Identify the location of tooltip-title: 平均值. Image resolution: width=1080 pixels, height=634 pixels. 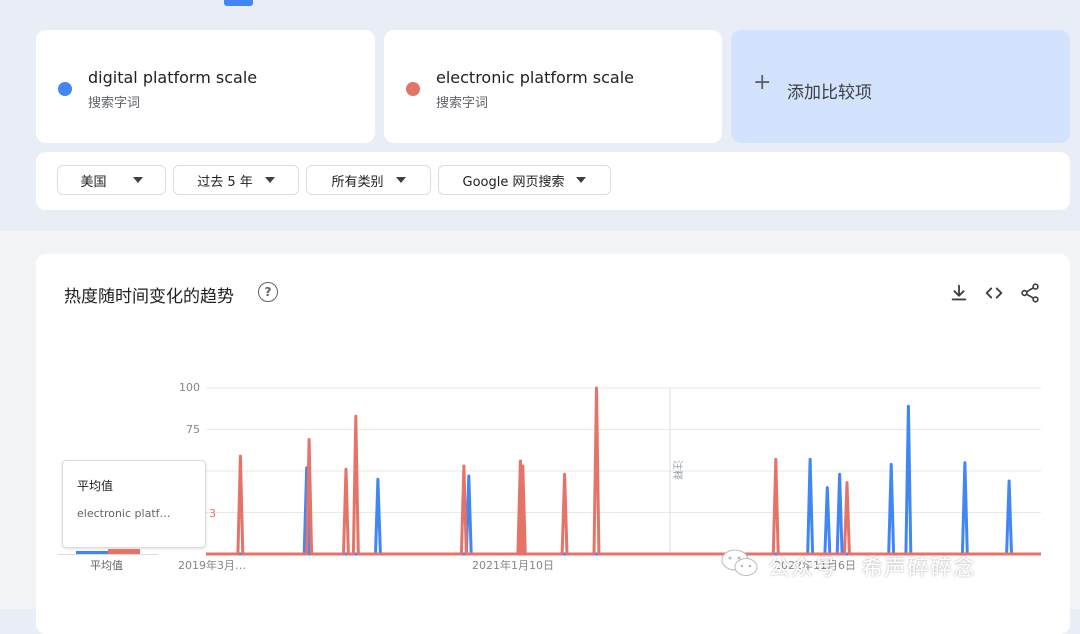
(95, 486).